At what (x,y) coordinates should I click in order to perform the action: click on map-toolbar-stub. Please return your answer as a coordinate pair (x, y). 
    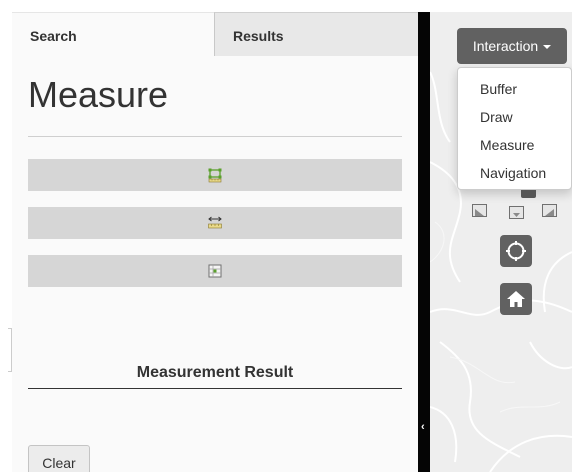
    Looking at the image, I should click on (528, 194).